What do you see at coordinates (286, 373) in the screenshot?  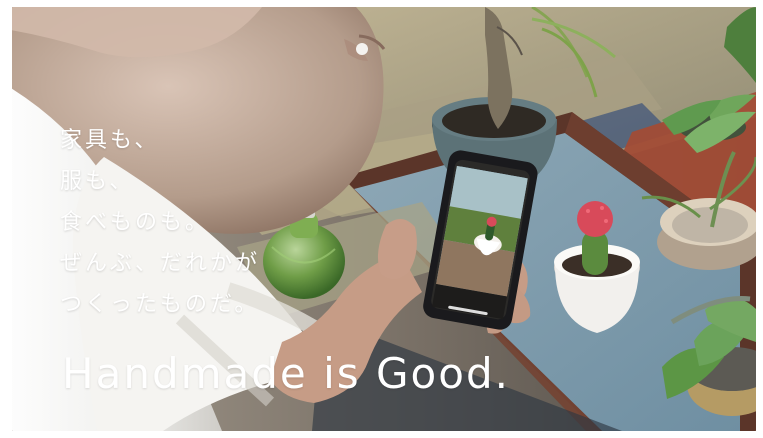 I see `hero-tagline: Handmade is Good.` at bounding box center [286, 373].